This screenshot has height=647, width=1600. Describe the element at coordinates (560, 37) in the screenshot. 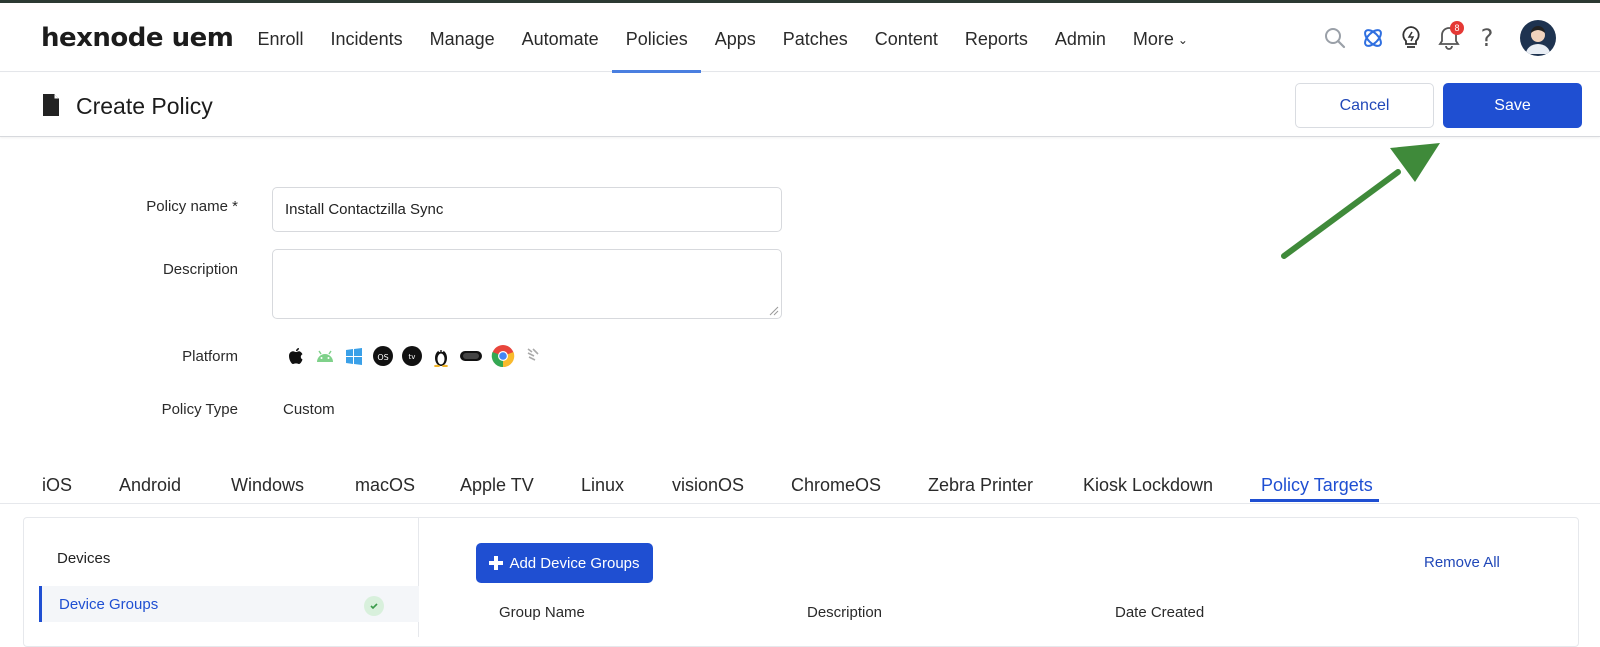

I see `nav-item-automate: Automate` at that location.